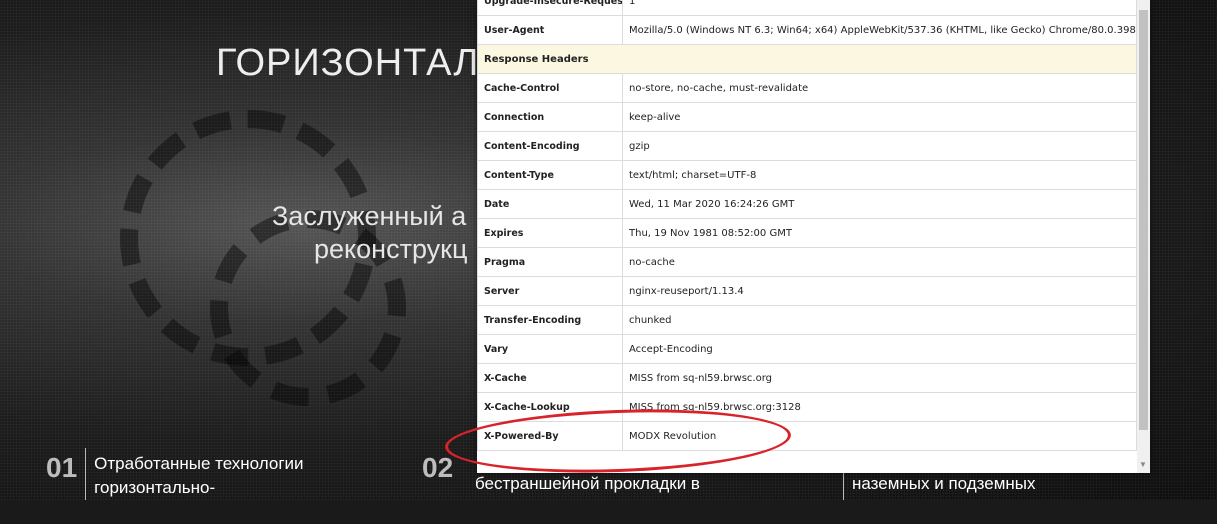  I want to click on section-label: Response Headers, so click(807, 59).